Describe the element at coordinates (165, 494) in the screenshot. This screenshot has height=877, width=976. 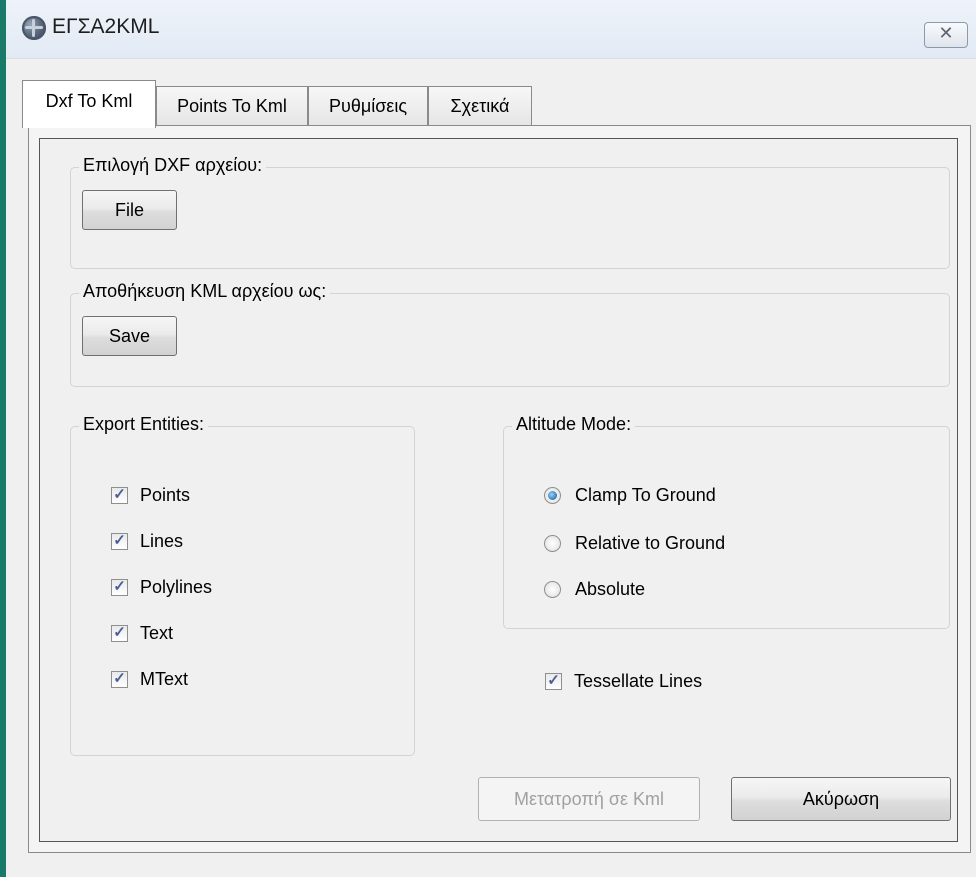
I see `checkbox-label: Points` at that location.